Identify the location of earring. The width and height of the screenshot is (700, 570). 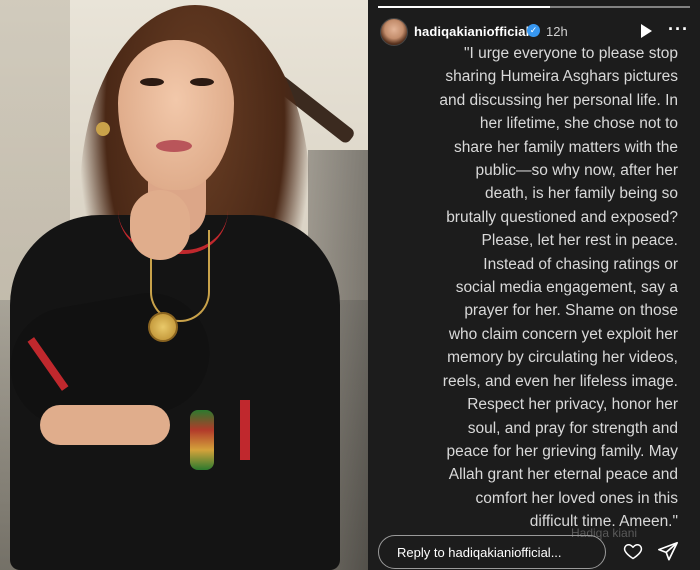
(103, 129).